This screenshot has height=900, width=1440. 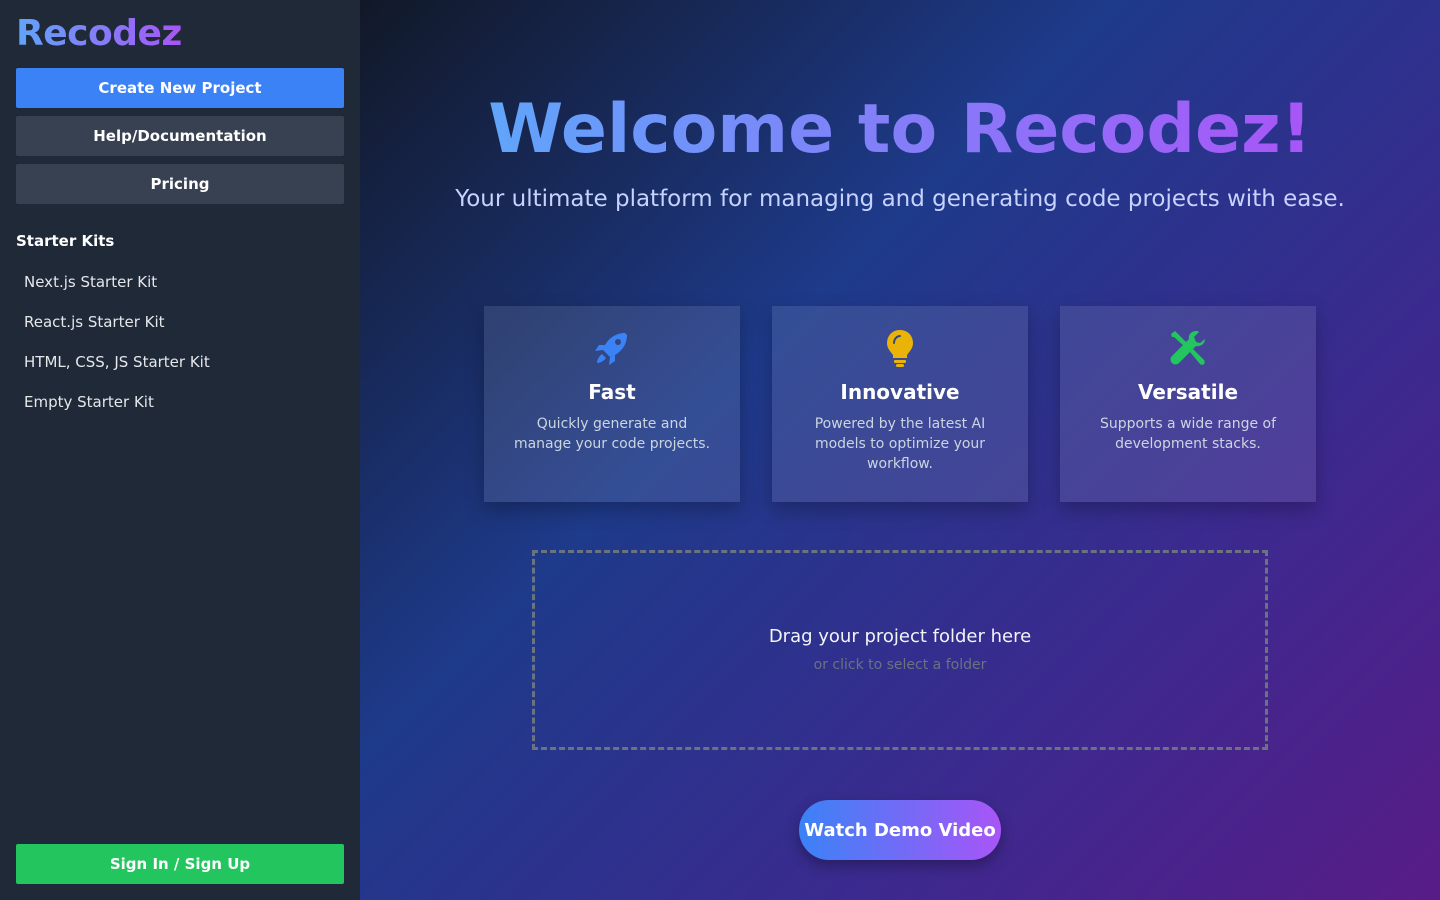 I want to click on pricing-button: Pricing, so click(x=180, y=184).